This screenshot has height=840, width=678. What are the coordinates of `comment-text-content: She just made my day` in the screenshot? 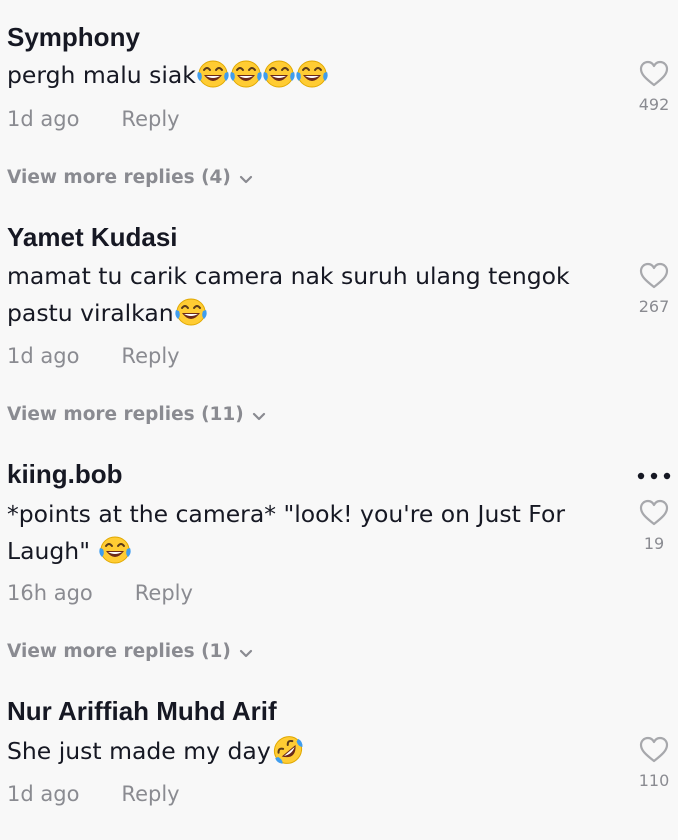 It's located at (139, 751).